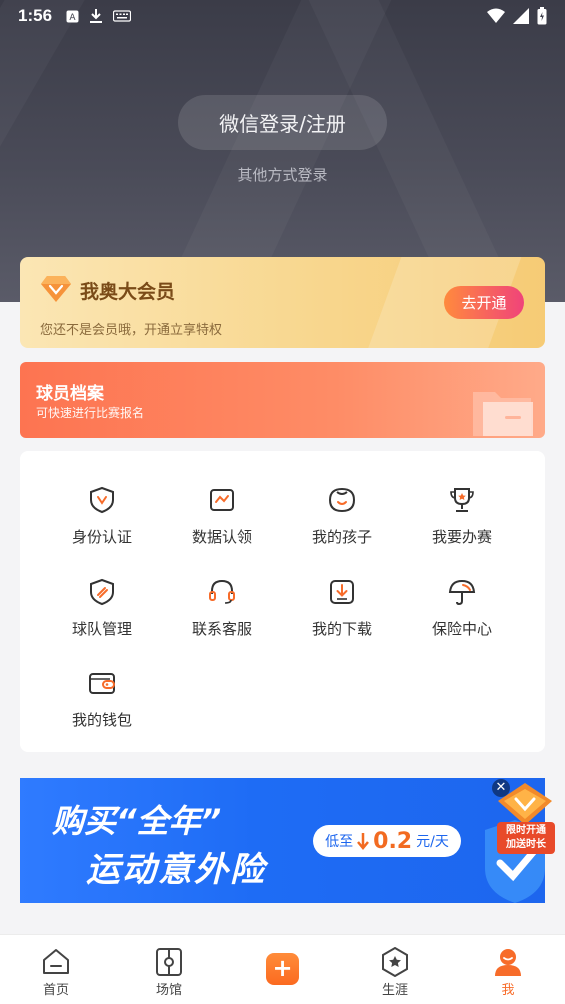 The image size is (565, 1004). I want to click on download-notification-icon, so click(96, 16).